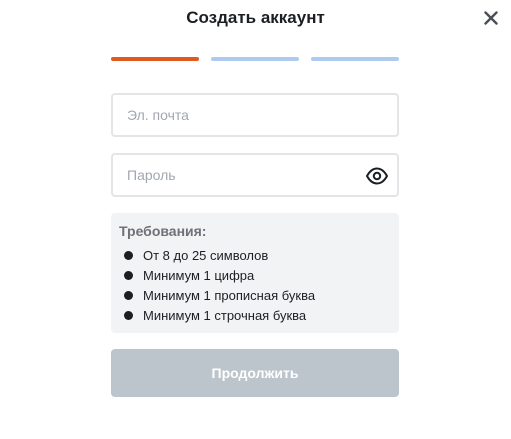 The image size is (511, 439). I want to click on eye-icon, so click(377, 176).